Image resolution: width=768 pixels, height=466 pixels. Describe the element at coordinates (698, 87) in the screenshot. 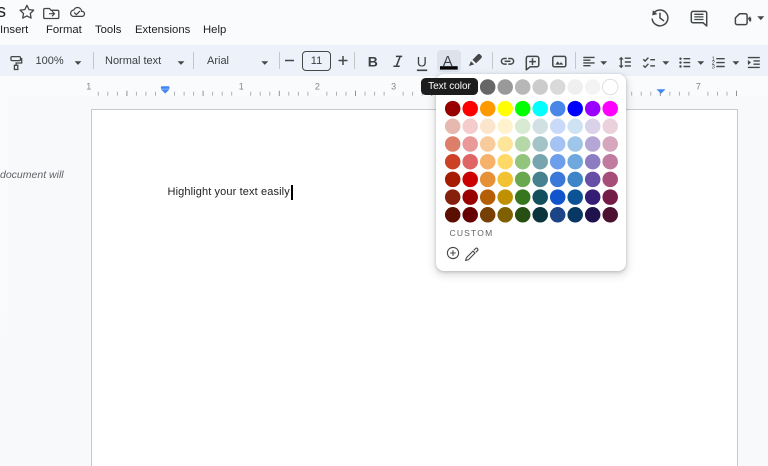

I see `svg-text: 7` at that location.